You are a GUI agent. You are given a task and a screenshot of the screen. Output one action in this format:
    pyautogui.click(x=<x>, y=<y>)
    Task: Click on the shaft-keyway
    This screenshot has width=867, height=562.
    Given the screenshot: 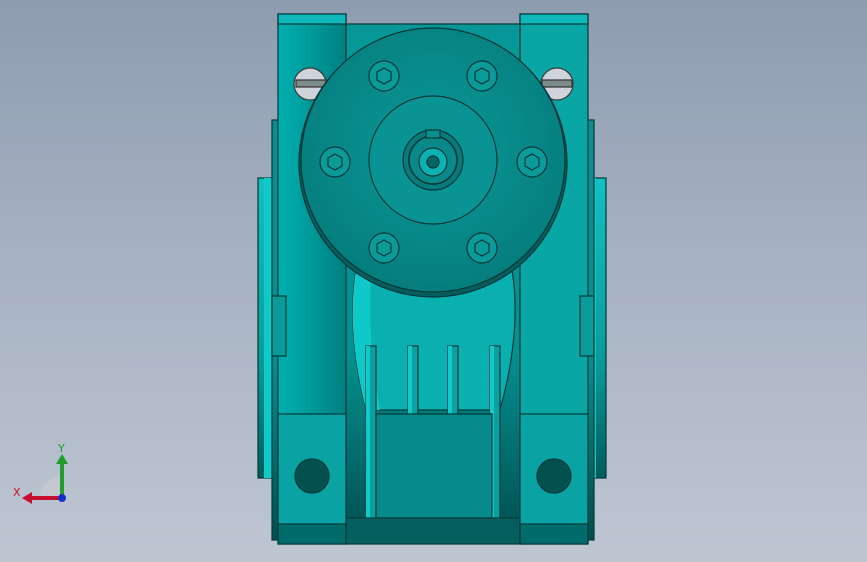 What is the action you would take?
    pyautogui.click(x=433, y=134)
    